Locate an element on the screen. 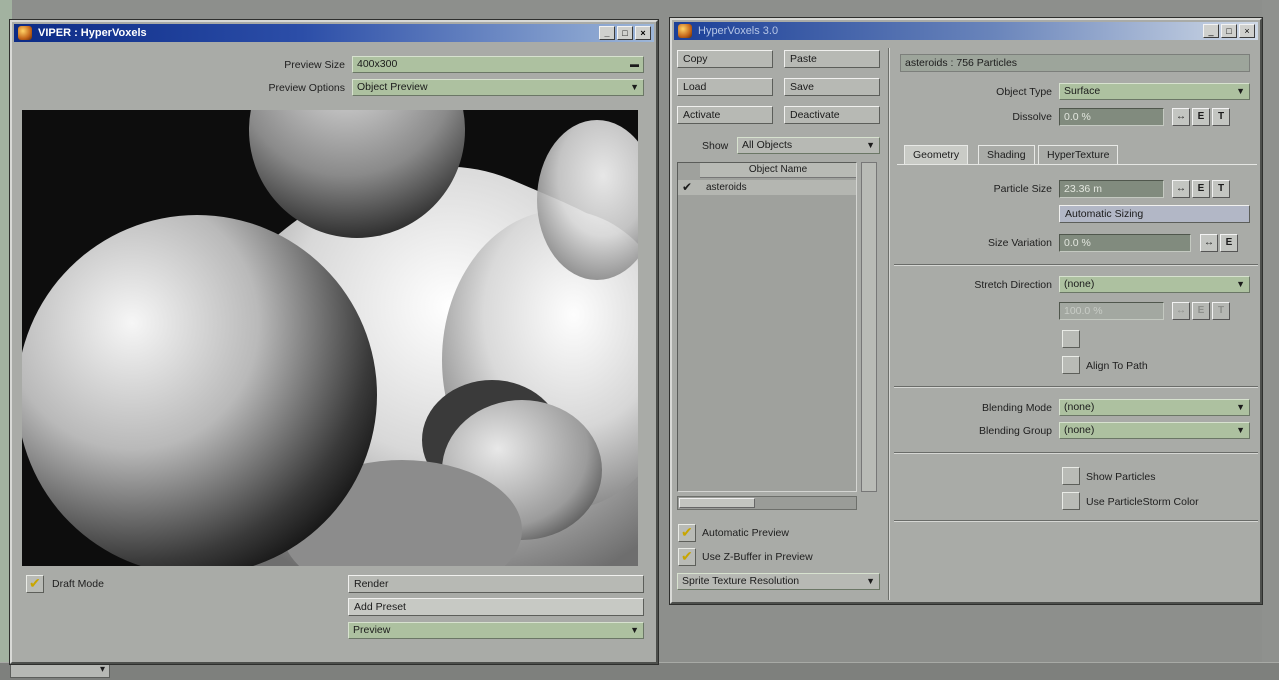 Image resolution: width=1279 pixels, height=680 pixels. object-list-hscroll is located at coordinates (767, 503).